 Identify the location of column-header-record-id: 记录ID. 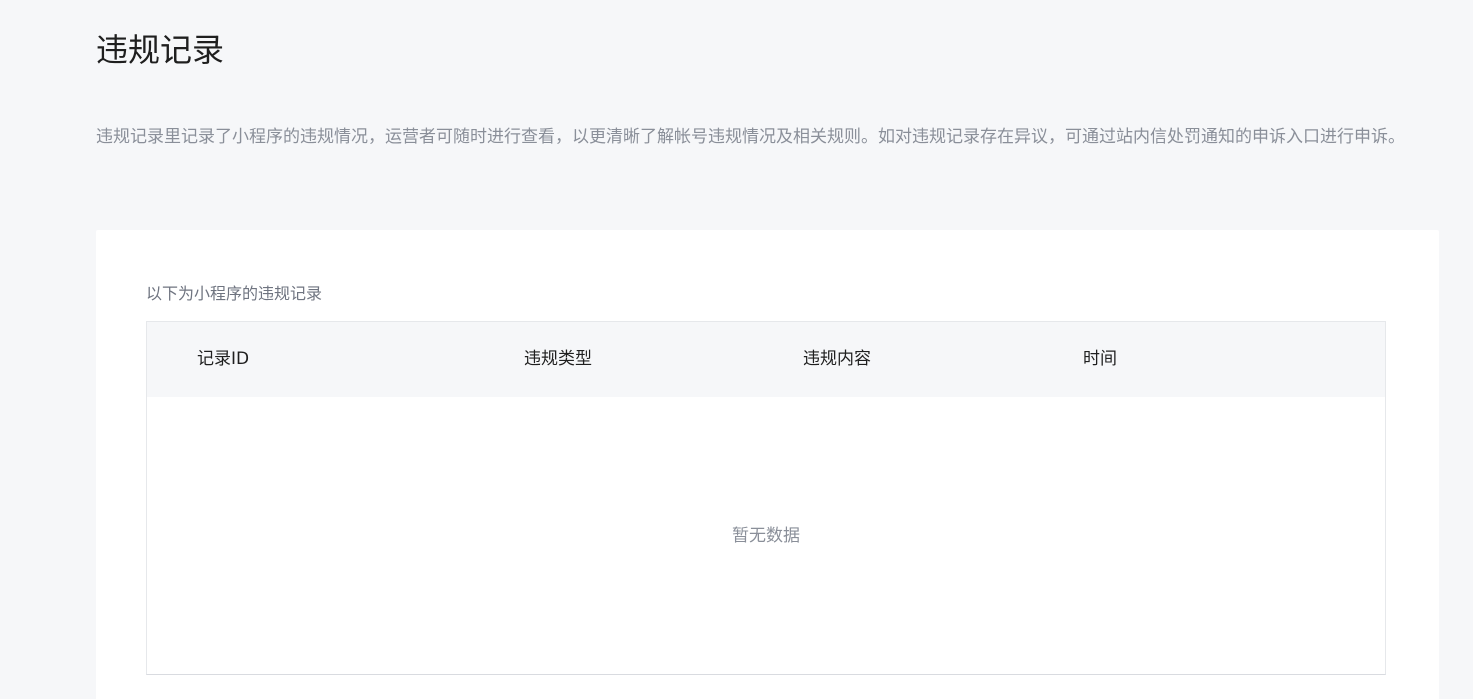
(223, 359).